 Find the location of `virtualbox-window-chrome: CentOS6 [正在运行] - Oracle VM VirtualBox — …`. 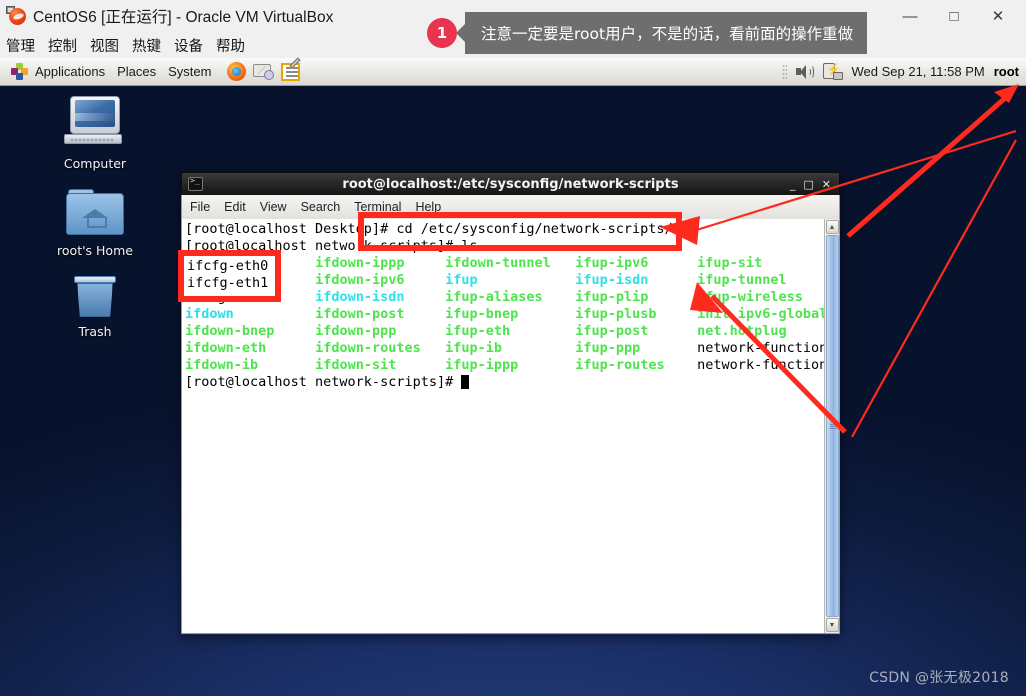

virtualbox-window-chrome: CentOS6 [正在运行] - Oracle VM VirtualBox — … is located at coordinates (513, 29).